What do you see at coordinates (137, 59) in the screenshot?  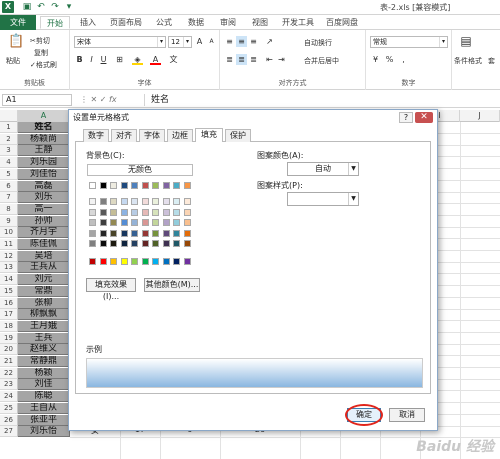 I see `fill-color-icon: ◈` at bounding box center [137, 59].